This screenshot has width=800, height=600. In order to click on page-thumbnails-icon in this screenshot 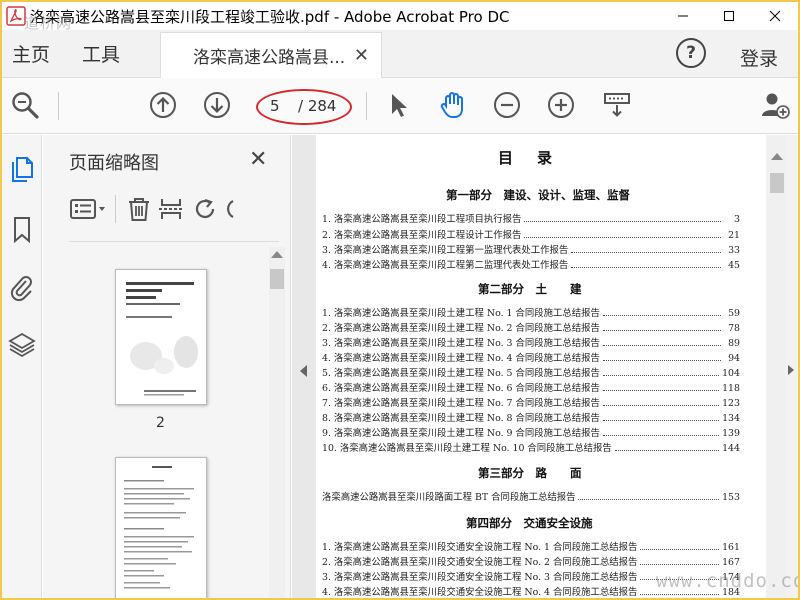, I will do `click(22, 169)`.